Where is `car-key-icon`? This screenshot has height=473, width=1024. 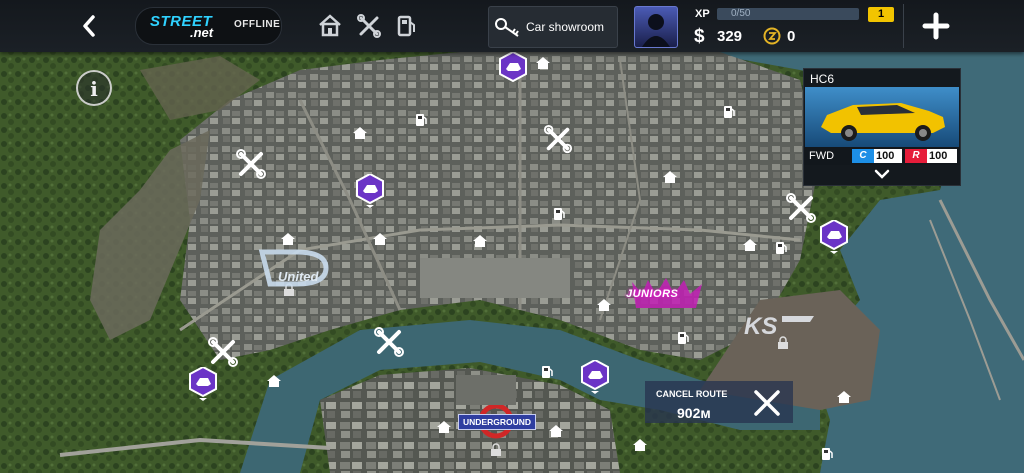 car-key-icon is located at coordinates (507, 27).